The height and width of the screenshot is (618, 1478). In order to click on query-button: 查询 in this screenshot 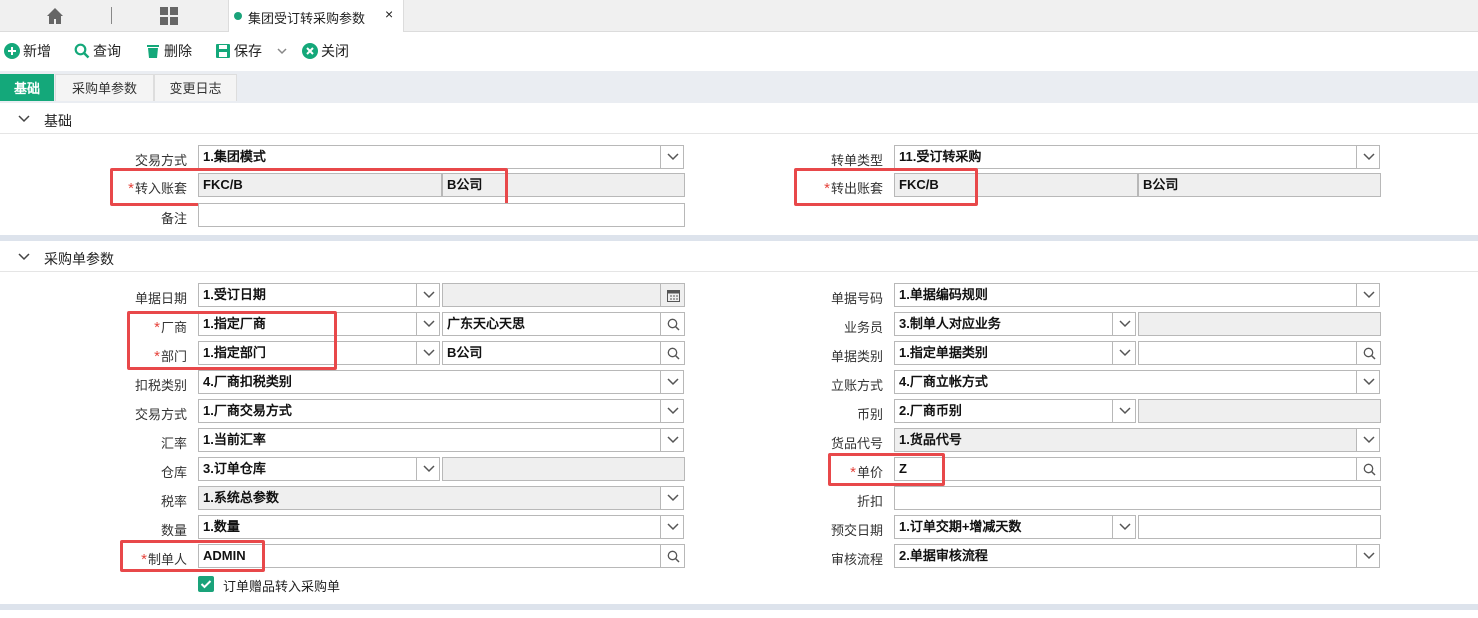, I will do `click(97, 51)`.